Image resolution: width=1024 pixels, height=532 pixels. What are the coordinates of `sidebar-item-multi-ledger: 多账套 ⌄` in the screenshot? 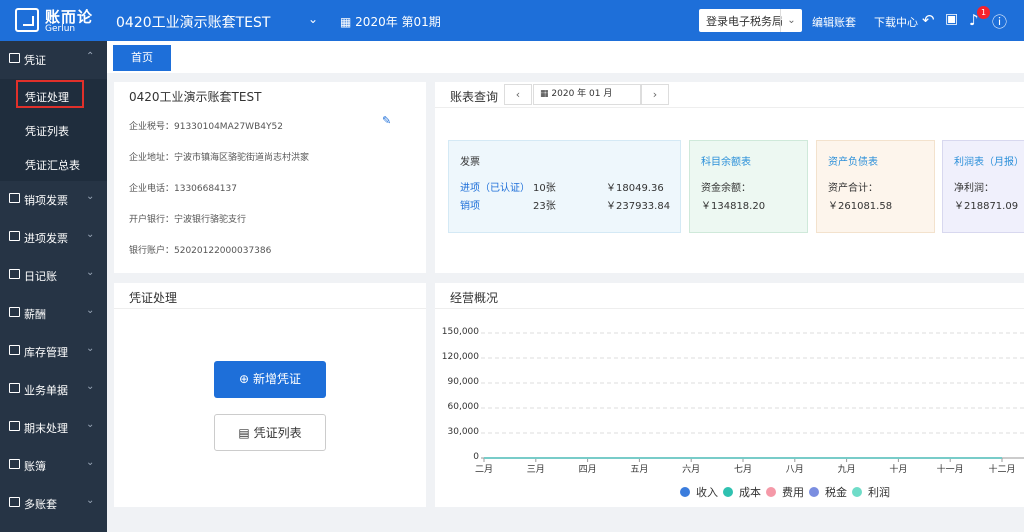 It's located at (53, 504).